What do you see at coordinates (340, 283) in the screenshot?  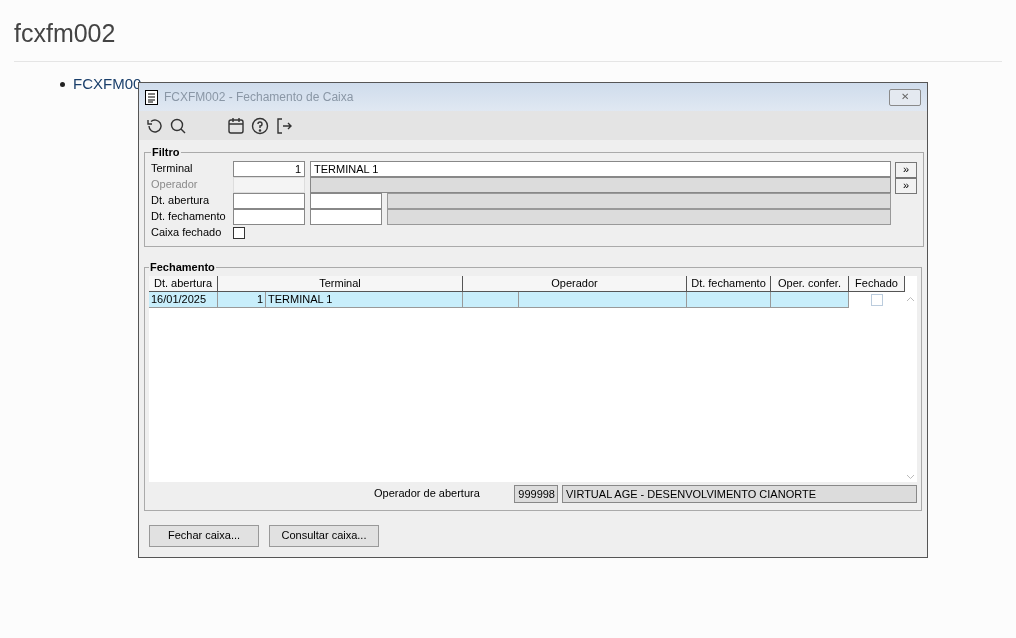 I see `column-header: Terminal` at bounding box center [340, 283].